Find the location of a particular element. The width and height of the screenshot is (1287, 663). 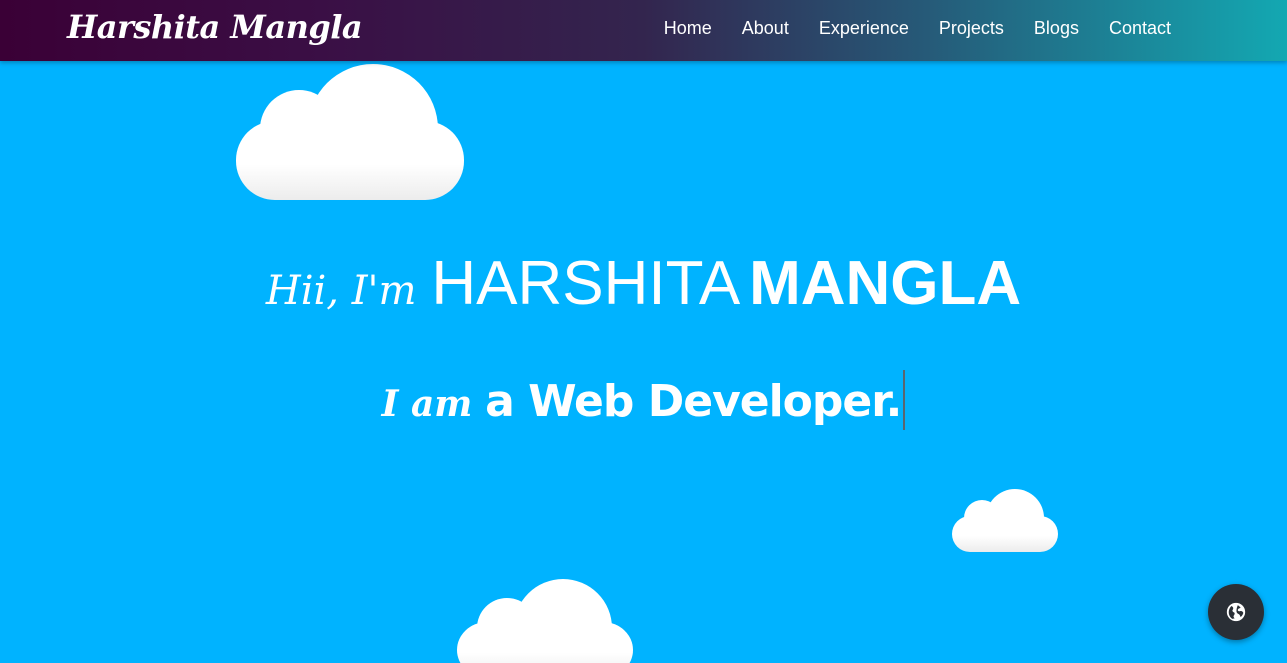

hero-title: Hii, I'm HARSHITA MANGLA is located at coordinates (643, 283).